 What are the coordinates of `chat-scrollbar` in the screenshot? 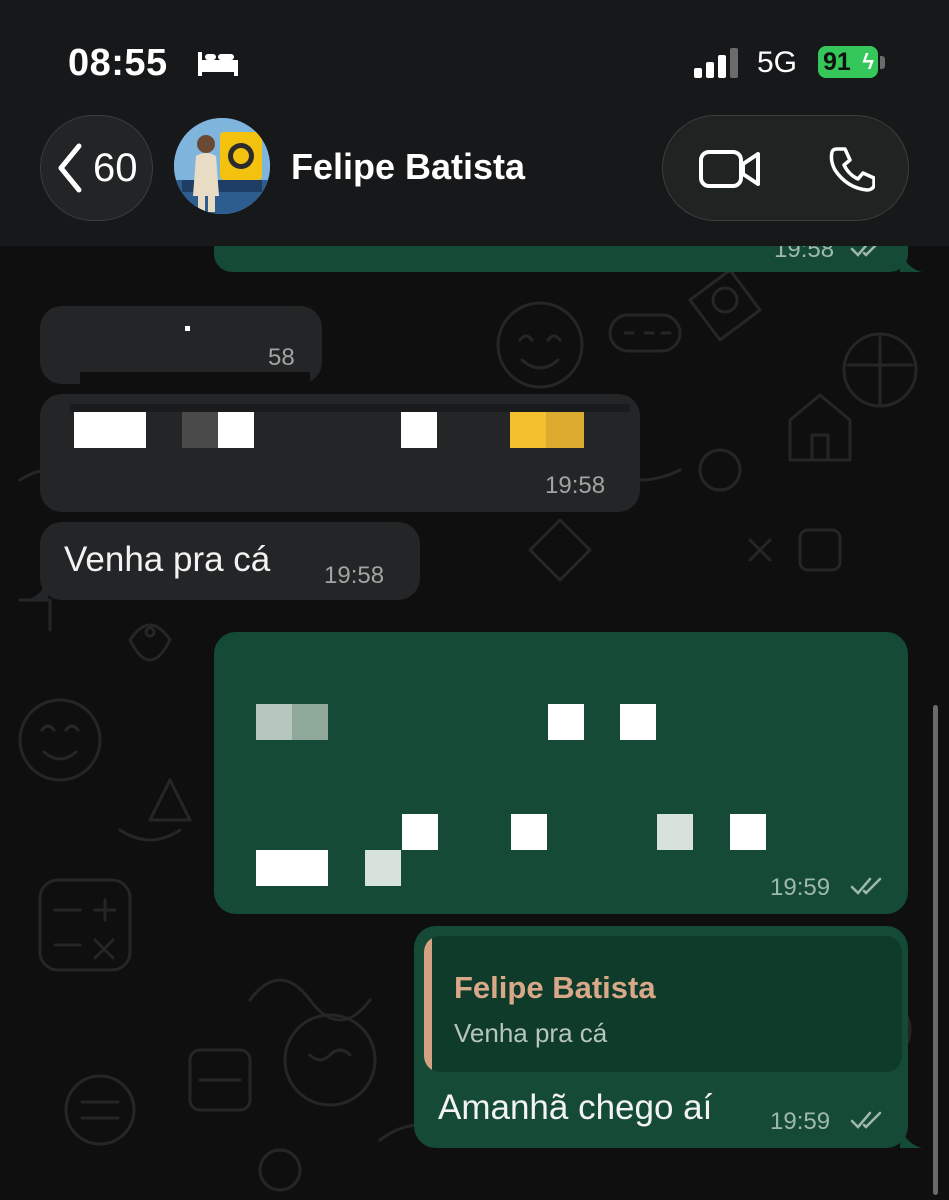 It's located at (935, 950).